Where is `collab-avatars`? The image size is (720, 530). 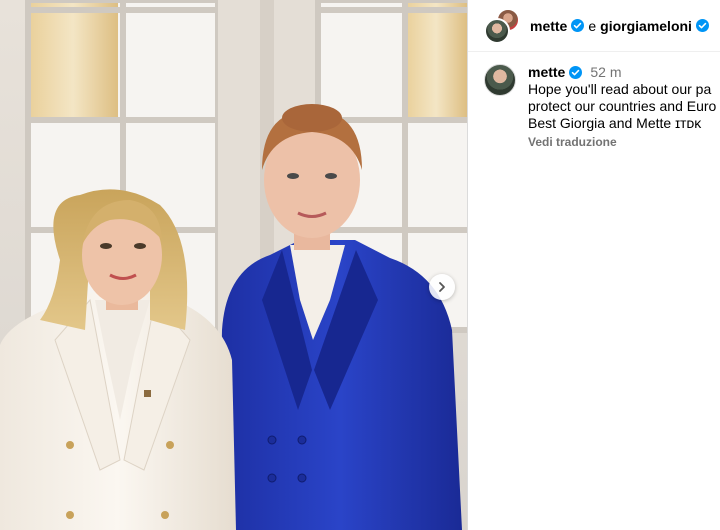 collab-avatars is located at coordinates (502, 25).